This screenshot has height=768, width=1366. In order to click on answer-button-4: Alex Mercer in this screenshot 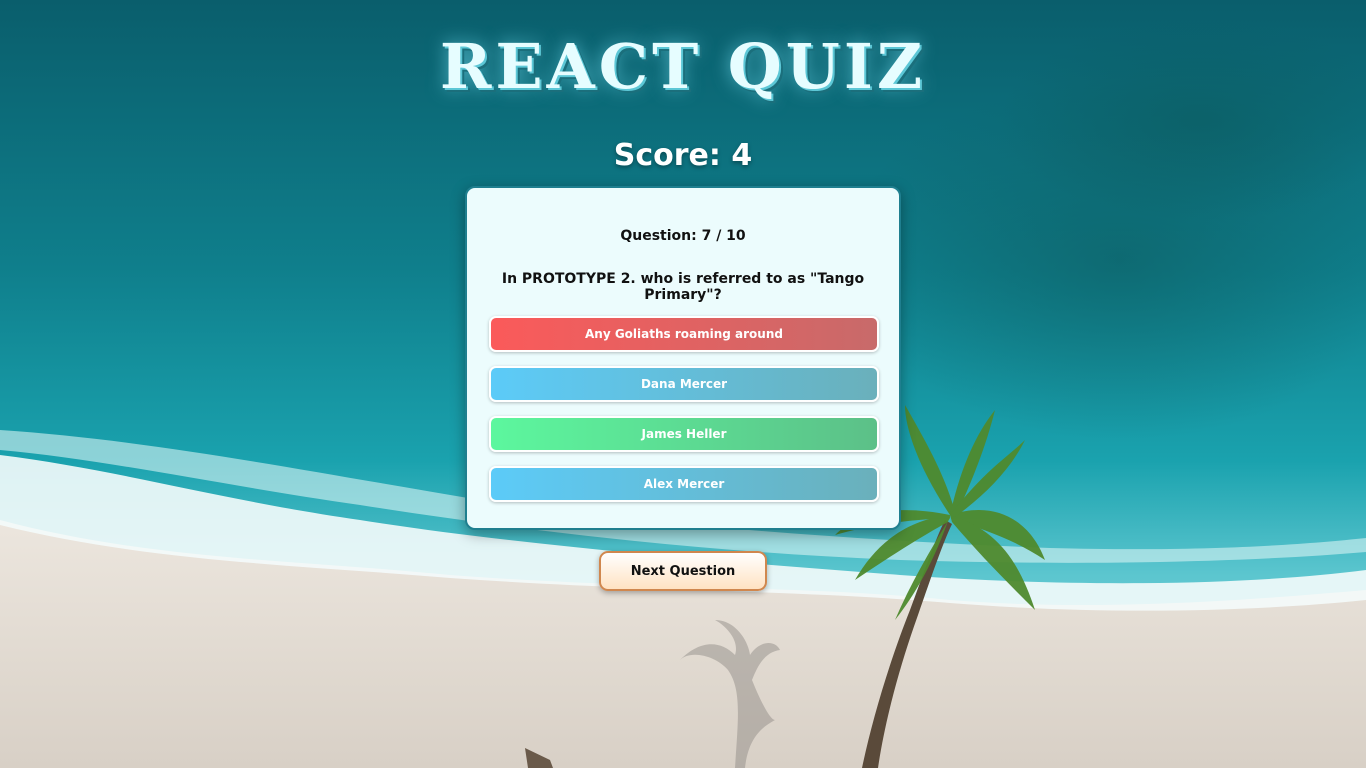, I will do `click(684, 484)`.